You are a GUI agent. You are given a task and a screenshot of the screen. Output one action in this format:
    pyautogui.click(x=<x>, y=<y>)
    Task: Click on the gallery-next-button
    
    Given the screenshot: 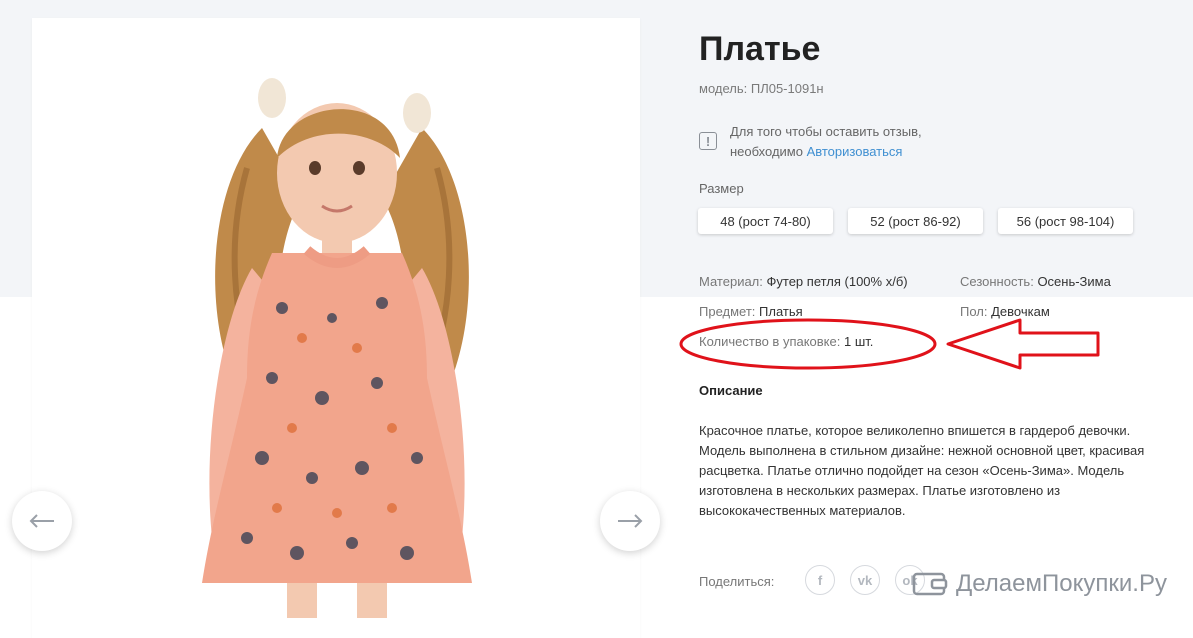 What is the action you would take?
    pyautogui.click(x=630, y=521)
    